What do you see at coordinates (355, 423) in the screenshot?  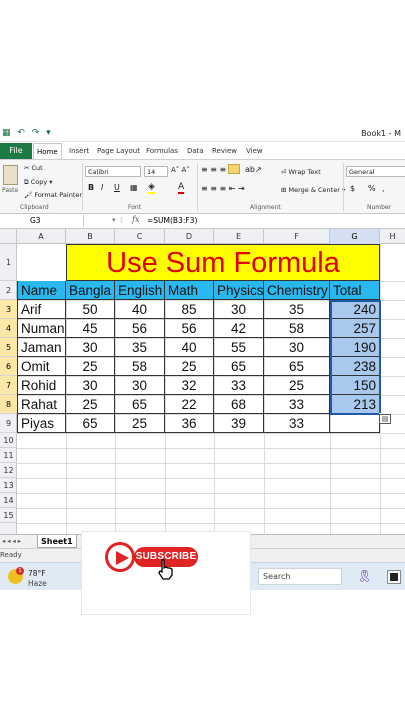 I see `total-cell` at bounding box center [355, 423].